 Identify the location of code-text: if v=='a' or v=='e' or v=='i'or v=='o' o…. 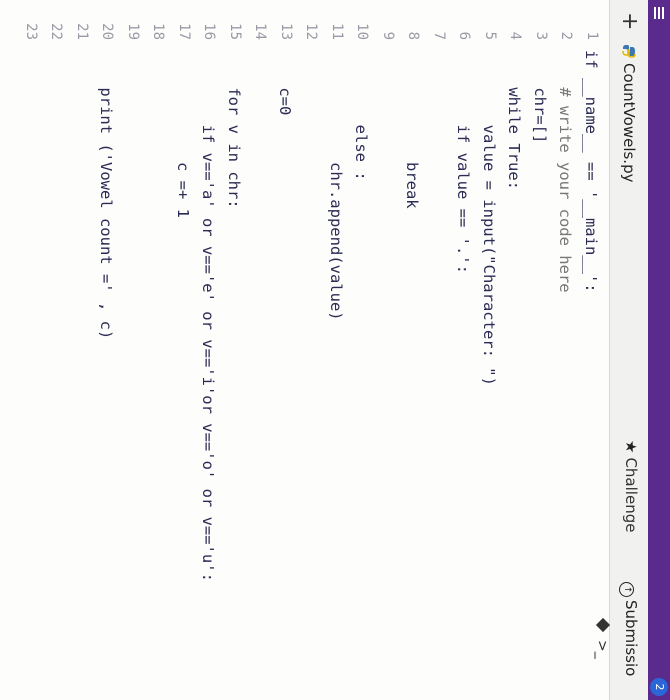
(208, 316).